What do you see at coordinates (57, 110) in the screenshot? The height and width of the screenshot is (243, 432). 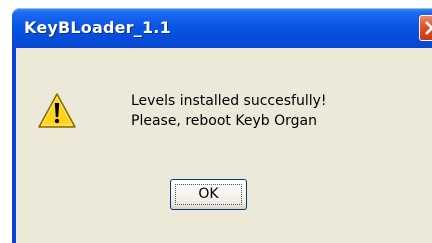 I see `warning-icon` at bounding box center [57, 110].